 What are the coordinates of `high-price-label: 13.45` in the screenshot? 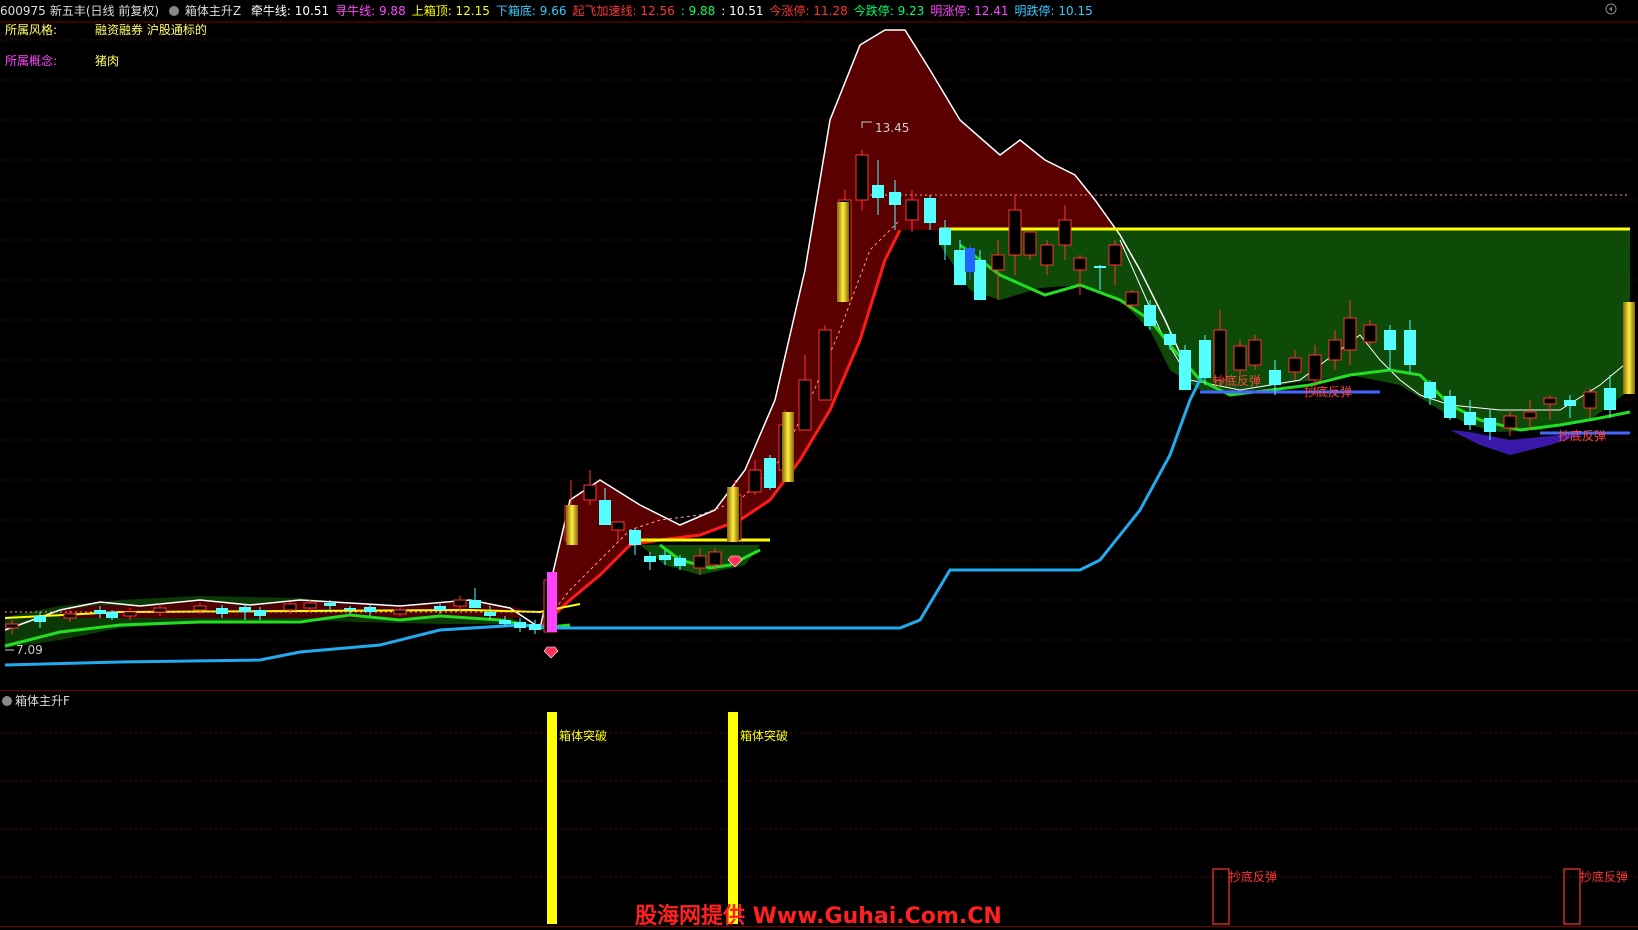 It's located at (892, 128).